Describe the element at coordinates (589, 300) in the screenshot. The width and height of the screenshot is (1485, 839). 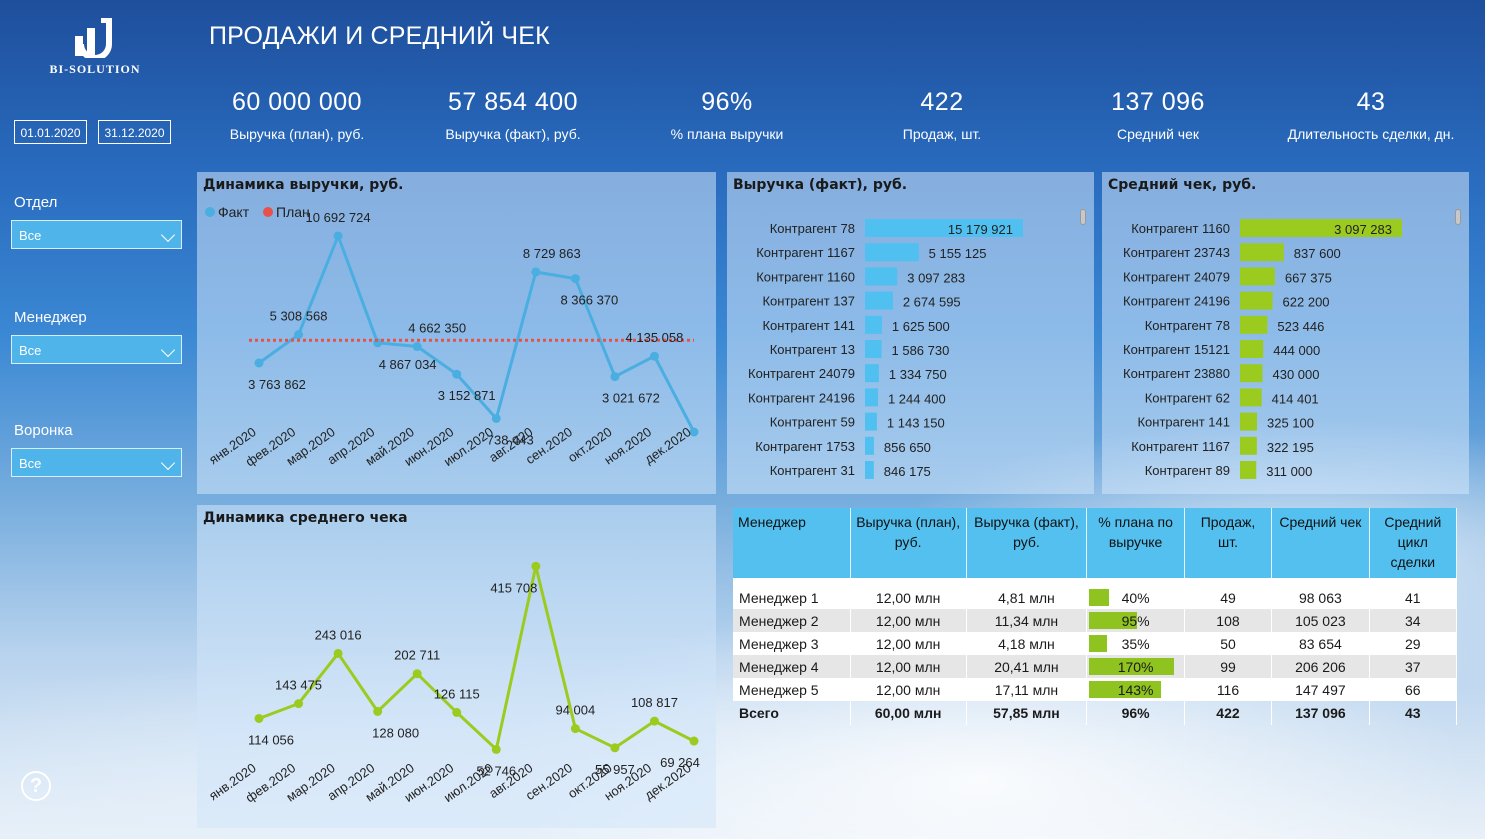
I see `data-label: 8 366 370` at that location.